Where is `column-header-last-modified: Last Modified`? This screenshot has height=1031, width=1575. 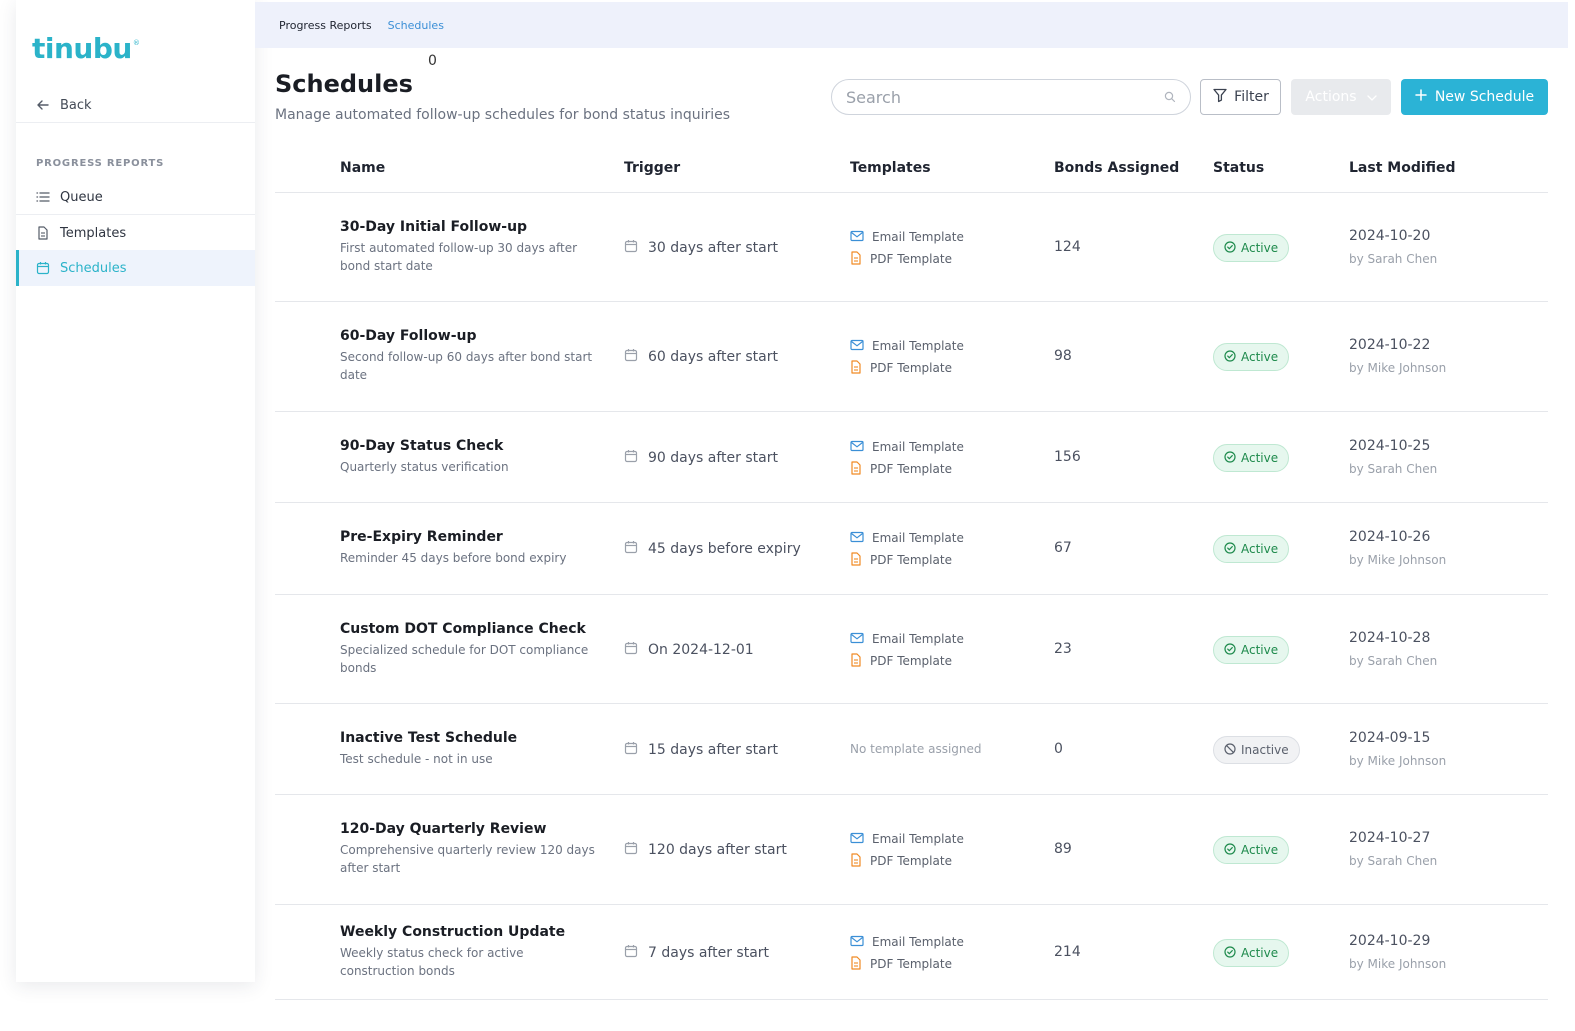
column-header-last-modified: Last Modified is located at coordinates (1402, 168).